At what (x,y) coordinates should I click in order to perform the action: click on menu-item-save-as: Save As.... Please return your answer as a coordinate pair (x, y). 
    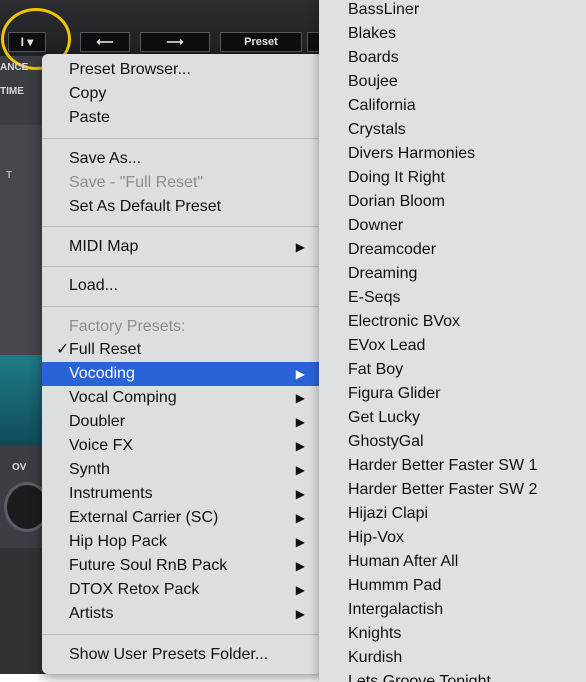
    Looking at the image, I should click on (182, 159).